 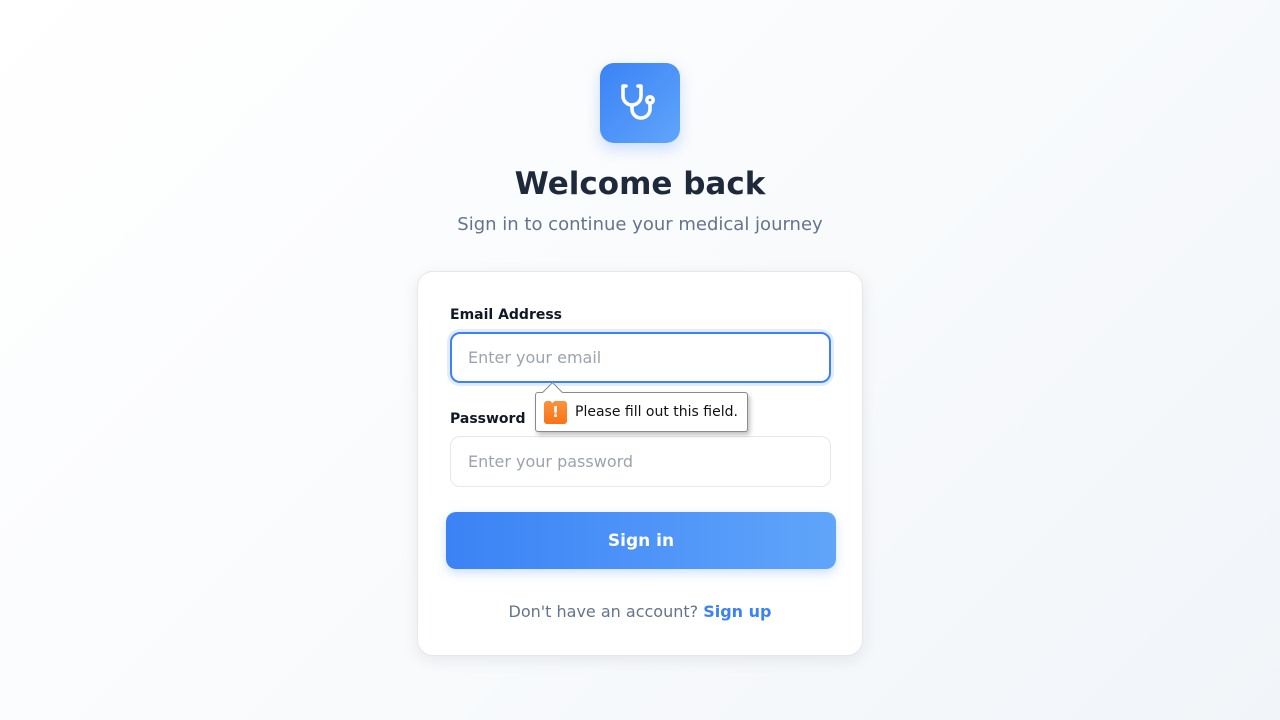 I want to click on sign-up-link: Sign up, so click(x=737, y=611).